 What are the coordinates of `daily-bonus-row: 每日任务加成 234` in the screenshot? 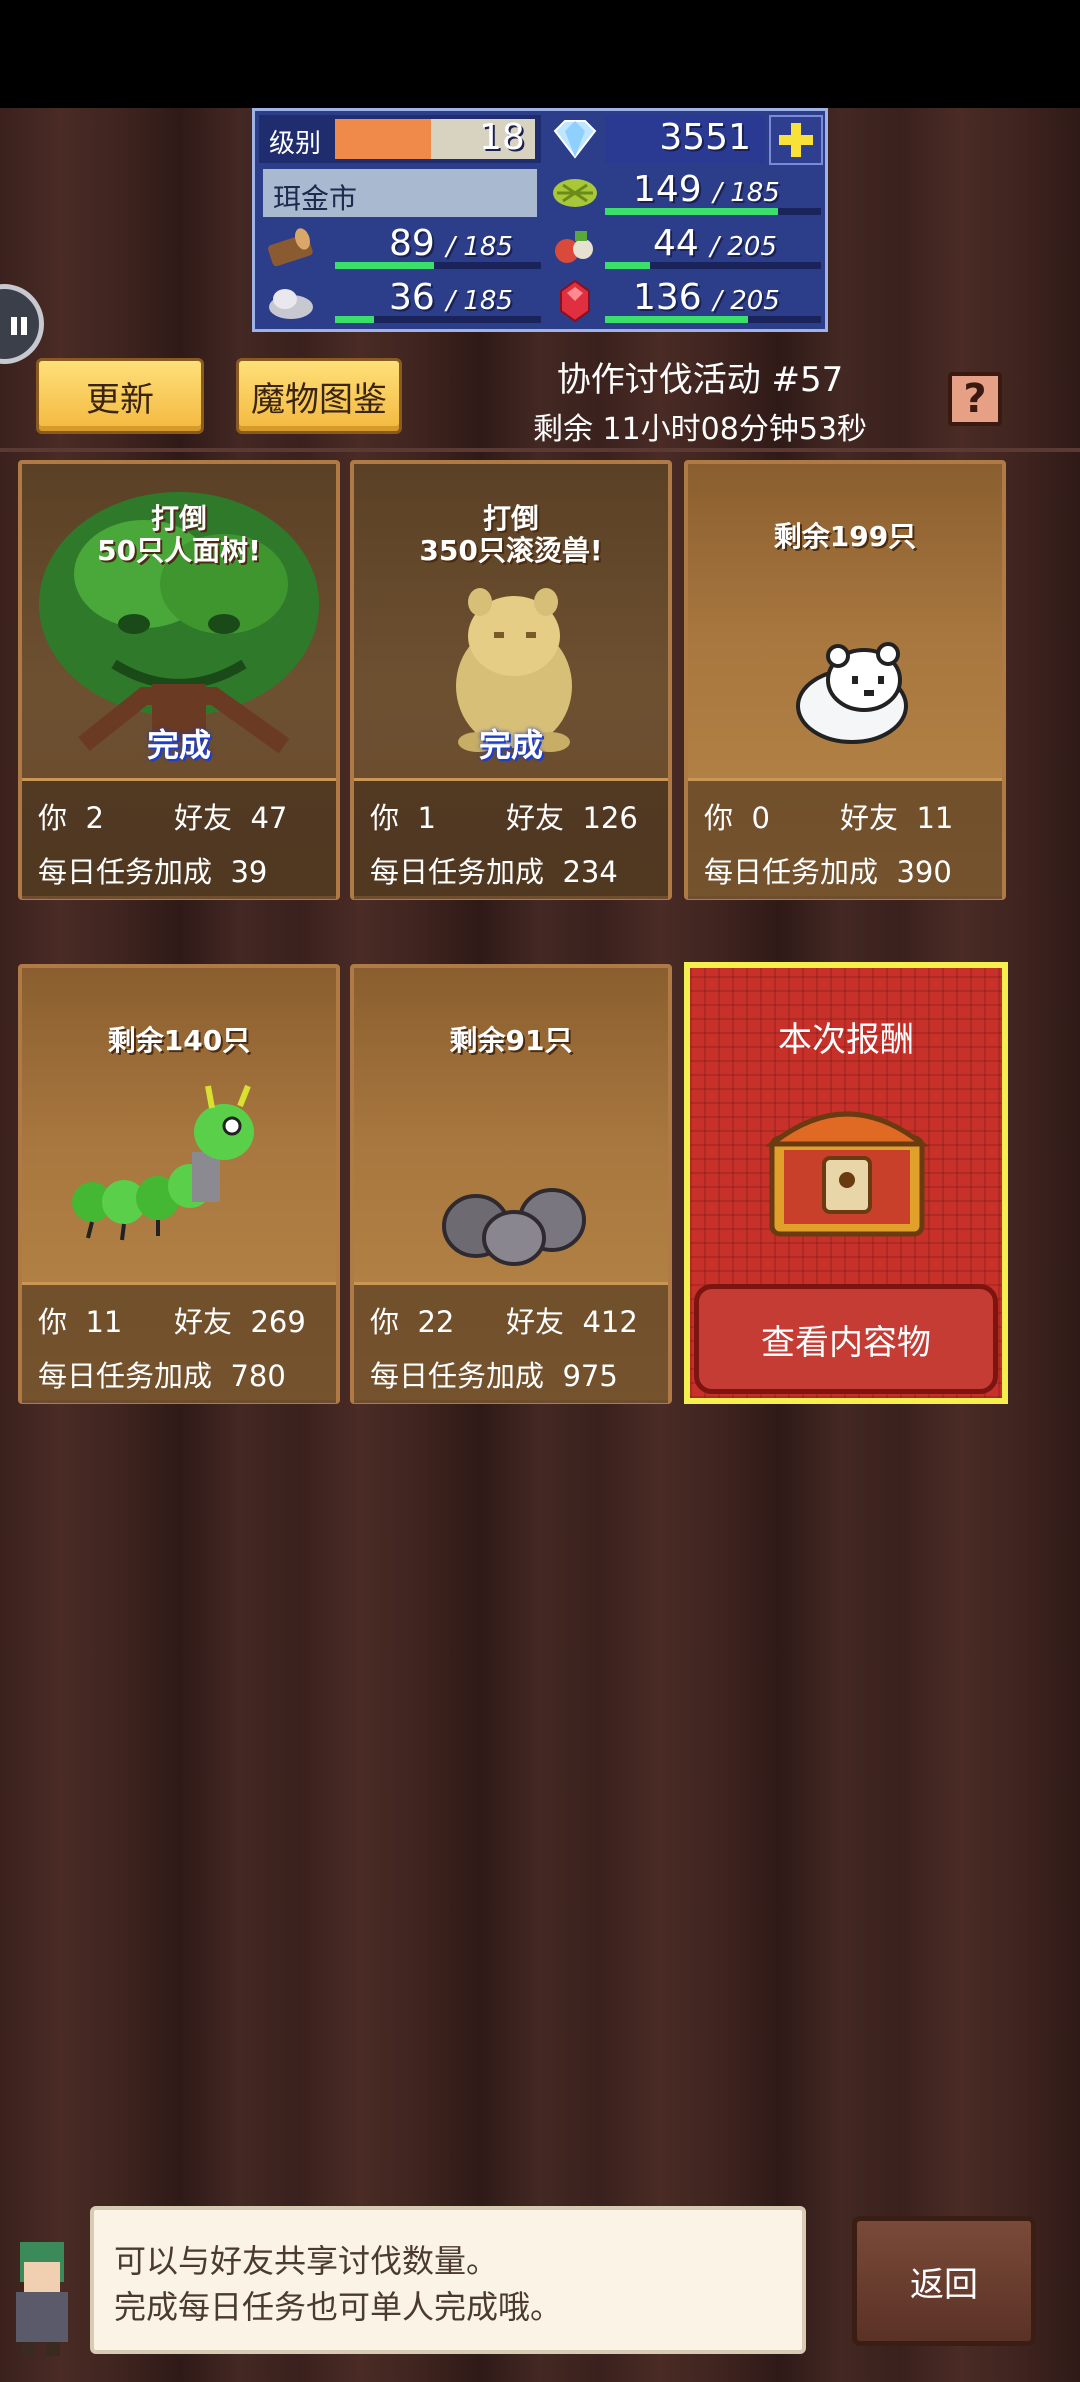 It's located at (494, 872).